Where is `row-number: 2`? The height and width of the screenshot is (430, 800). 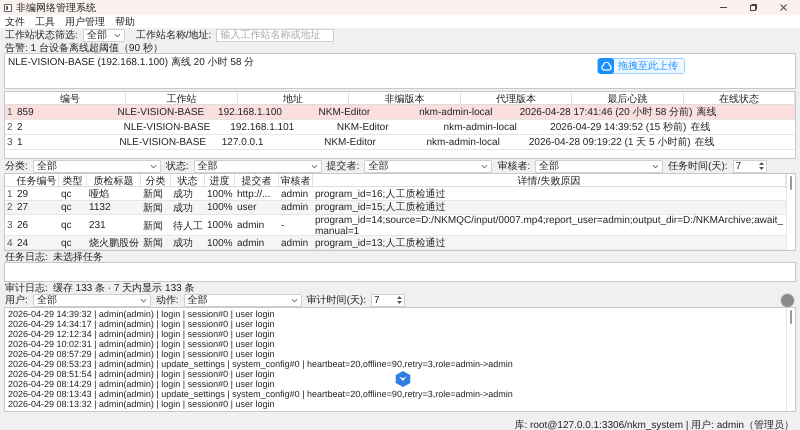 row-number: 2 is located at coordinates (10, 127).